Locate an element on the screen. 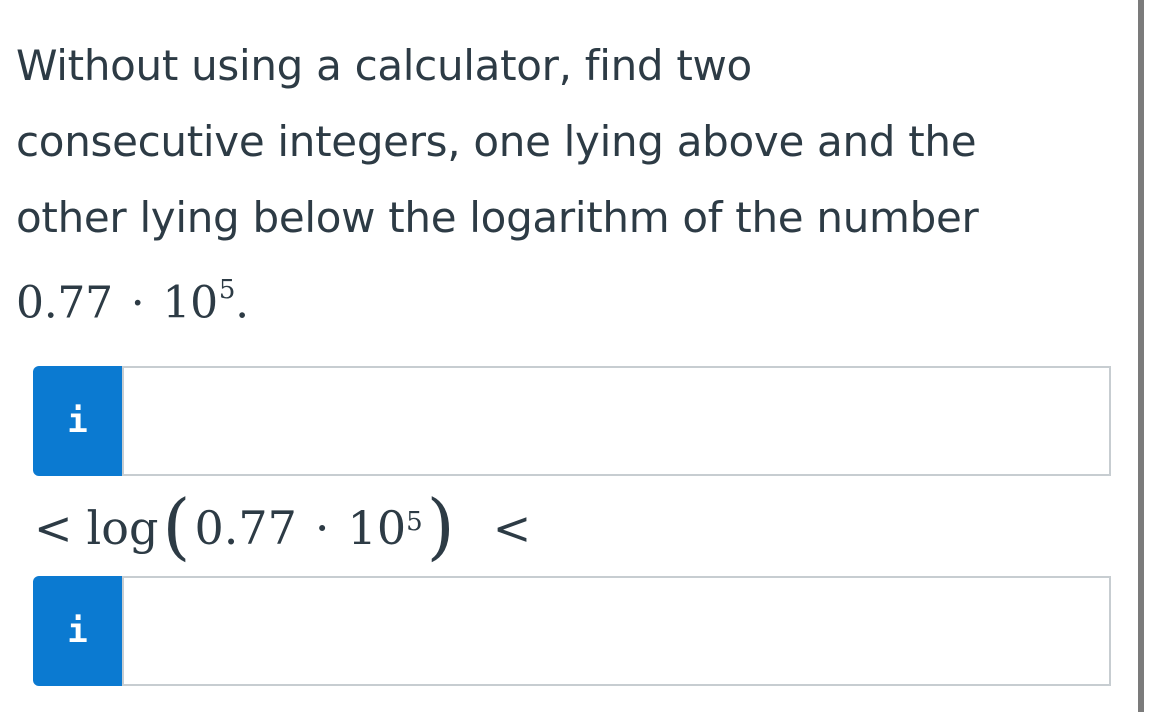 The image size is (1152, 712). number-base: 10 is located at coordinates (190, 303).